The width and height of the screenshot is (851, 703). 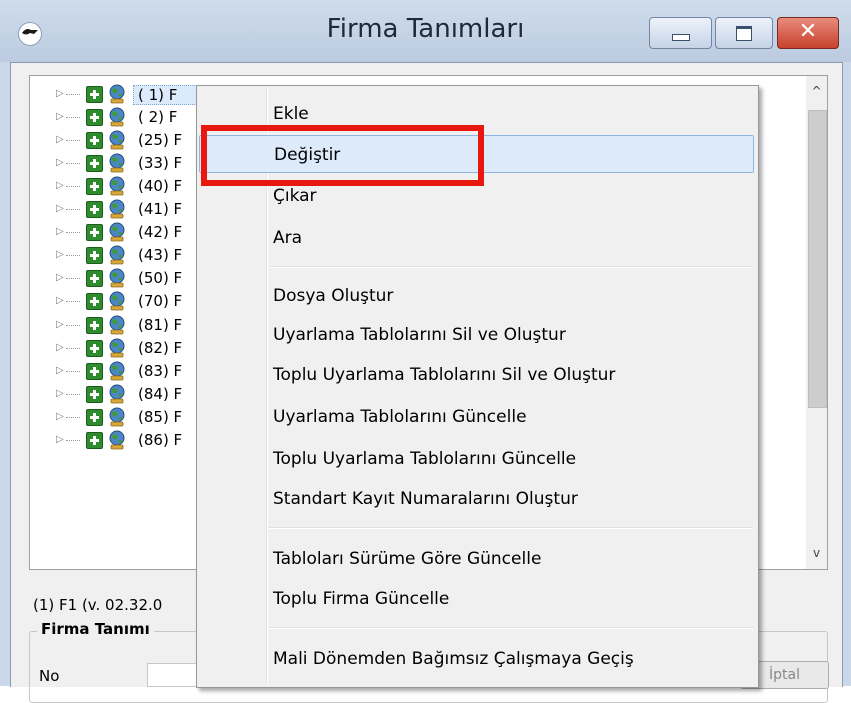 I want to click on tree-row-label: ( 2) F, so click(x=158, y=117).